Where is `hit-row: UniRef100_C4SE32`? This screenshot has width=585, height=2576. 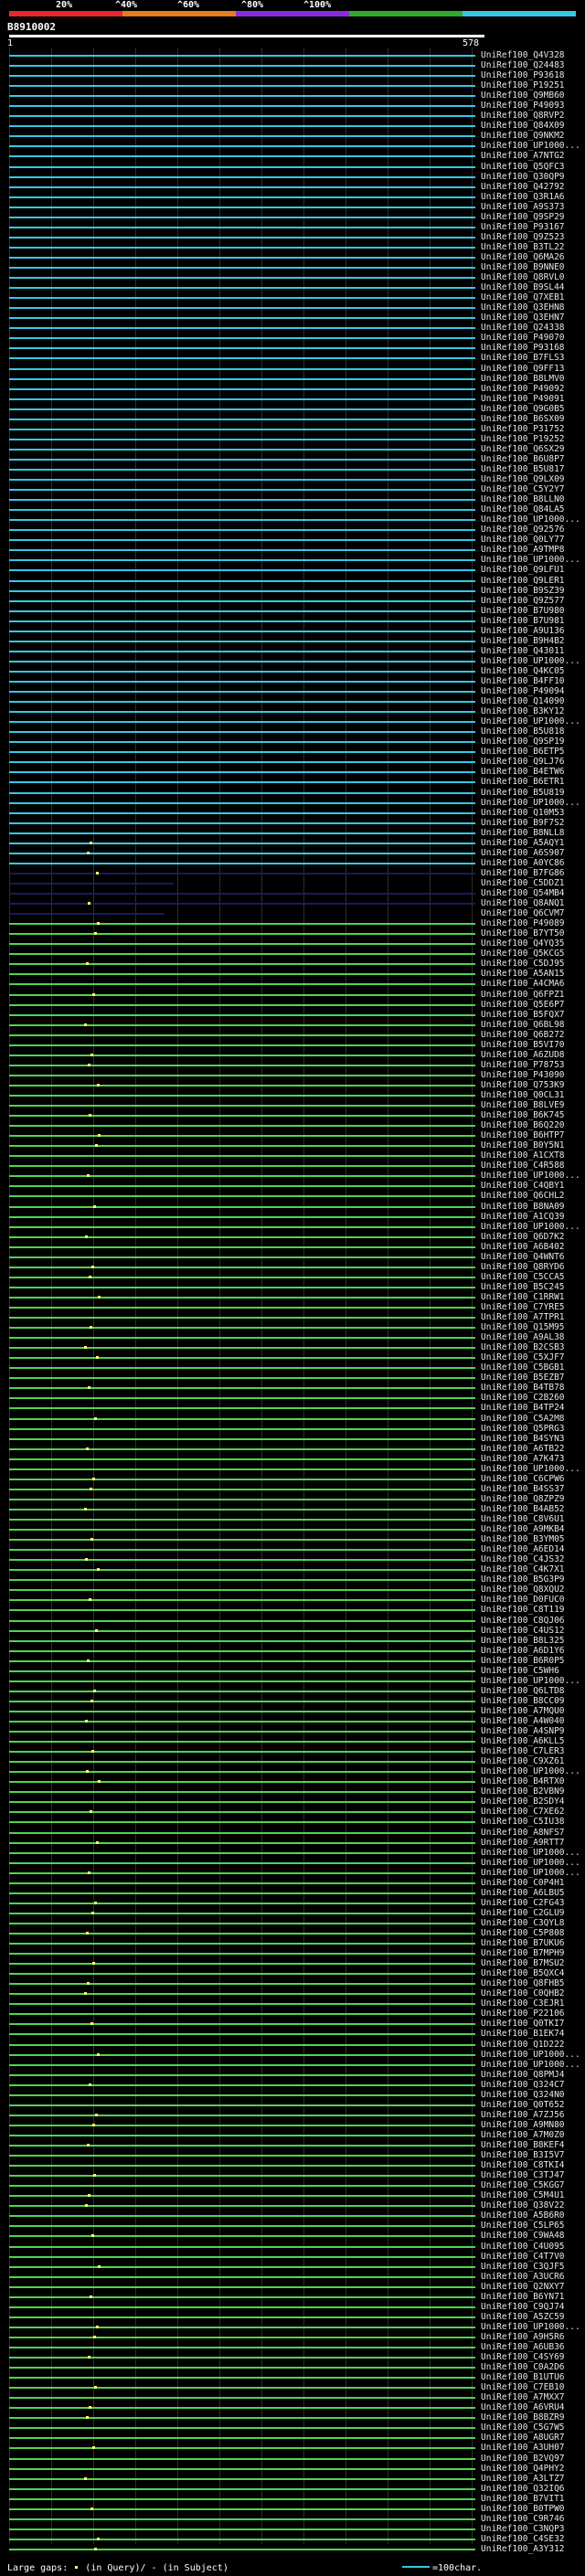 hit-row: UniRef100_C4SE32 is located at coordinates (293, 2539).